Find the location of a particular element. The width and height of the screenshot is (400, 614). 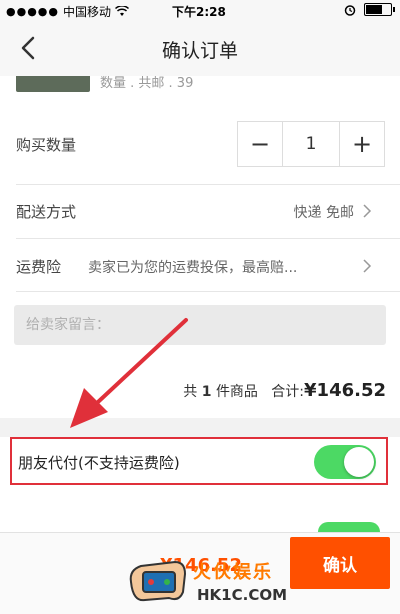

carrier-name: 中国移动 is located at coordinates (87, 12).